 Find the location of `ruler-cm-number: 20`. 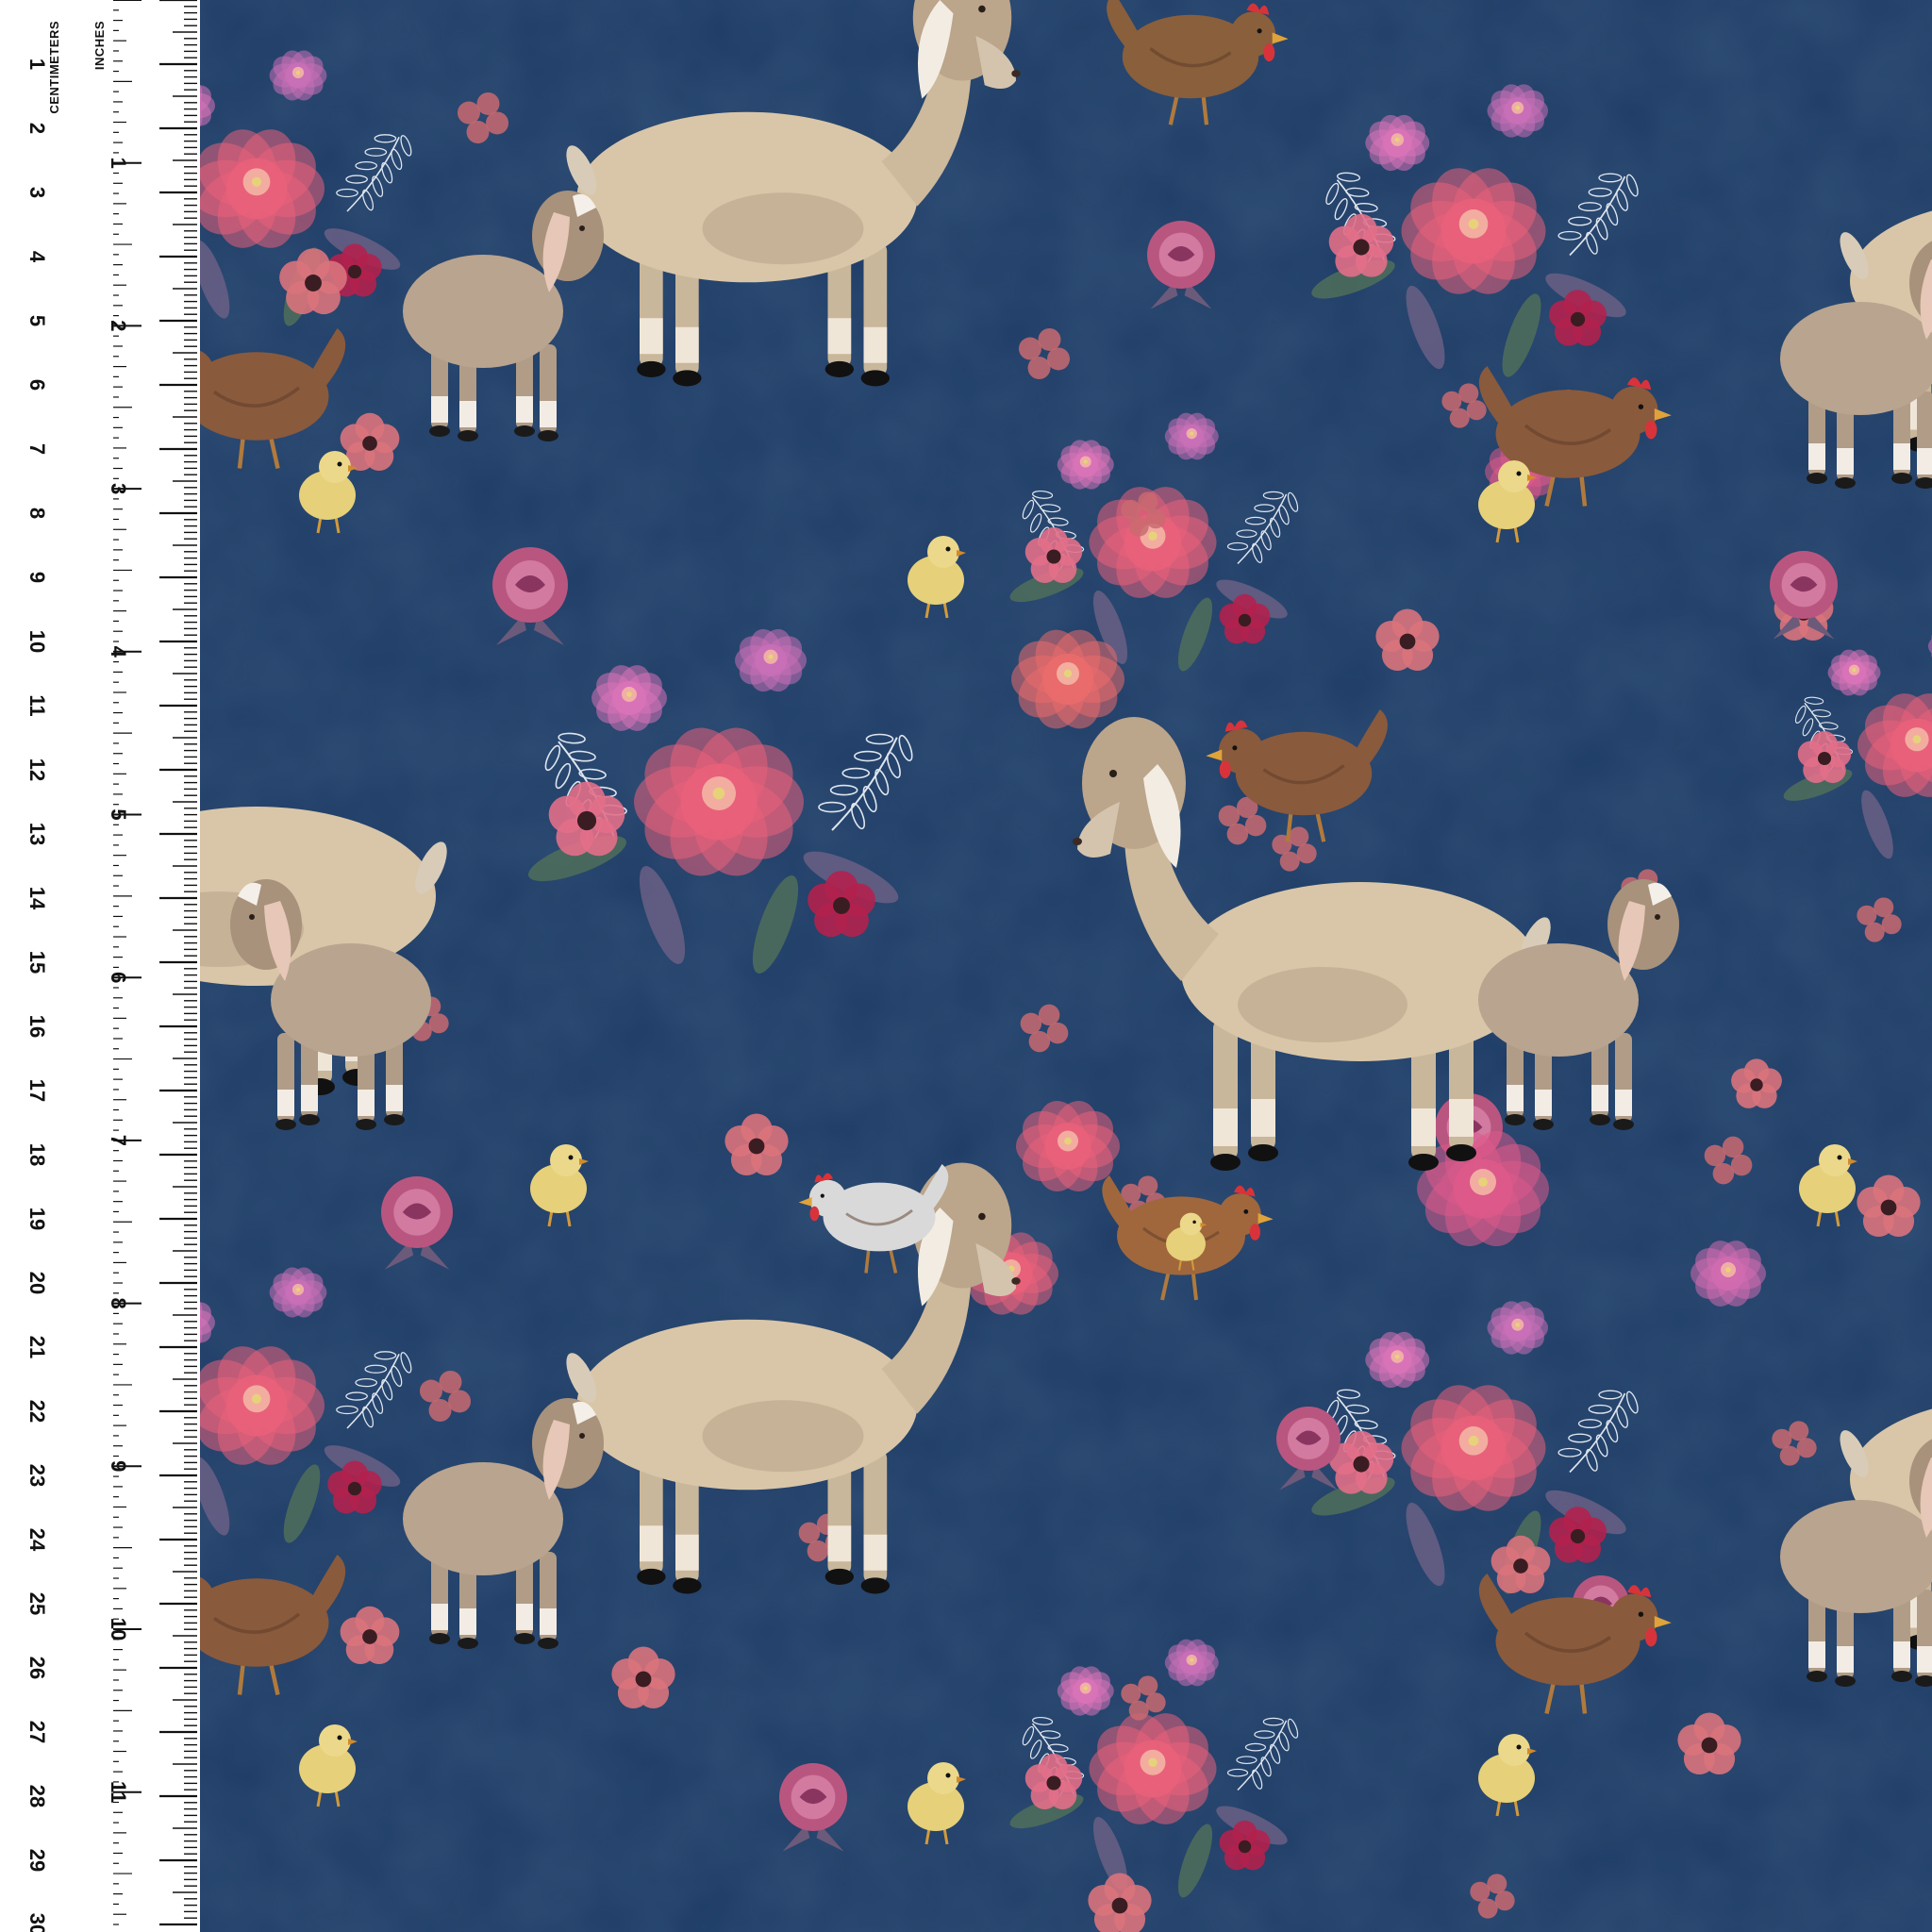

ruler-cm-number: 20 is located at coordinates (37, 1283).